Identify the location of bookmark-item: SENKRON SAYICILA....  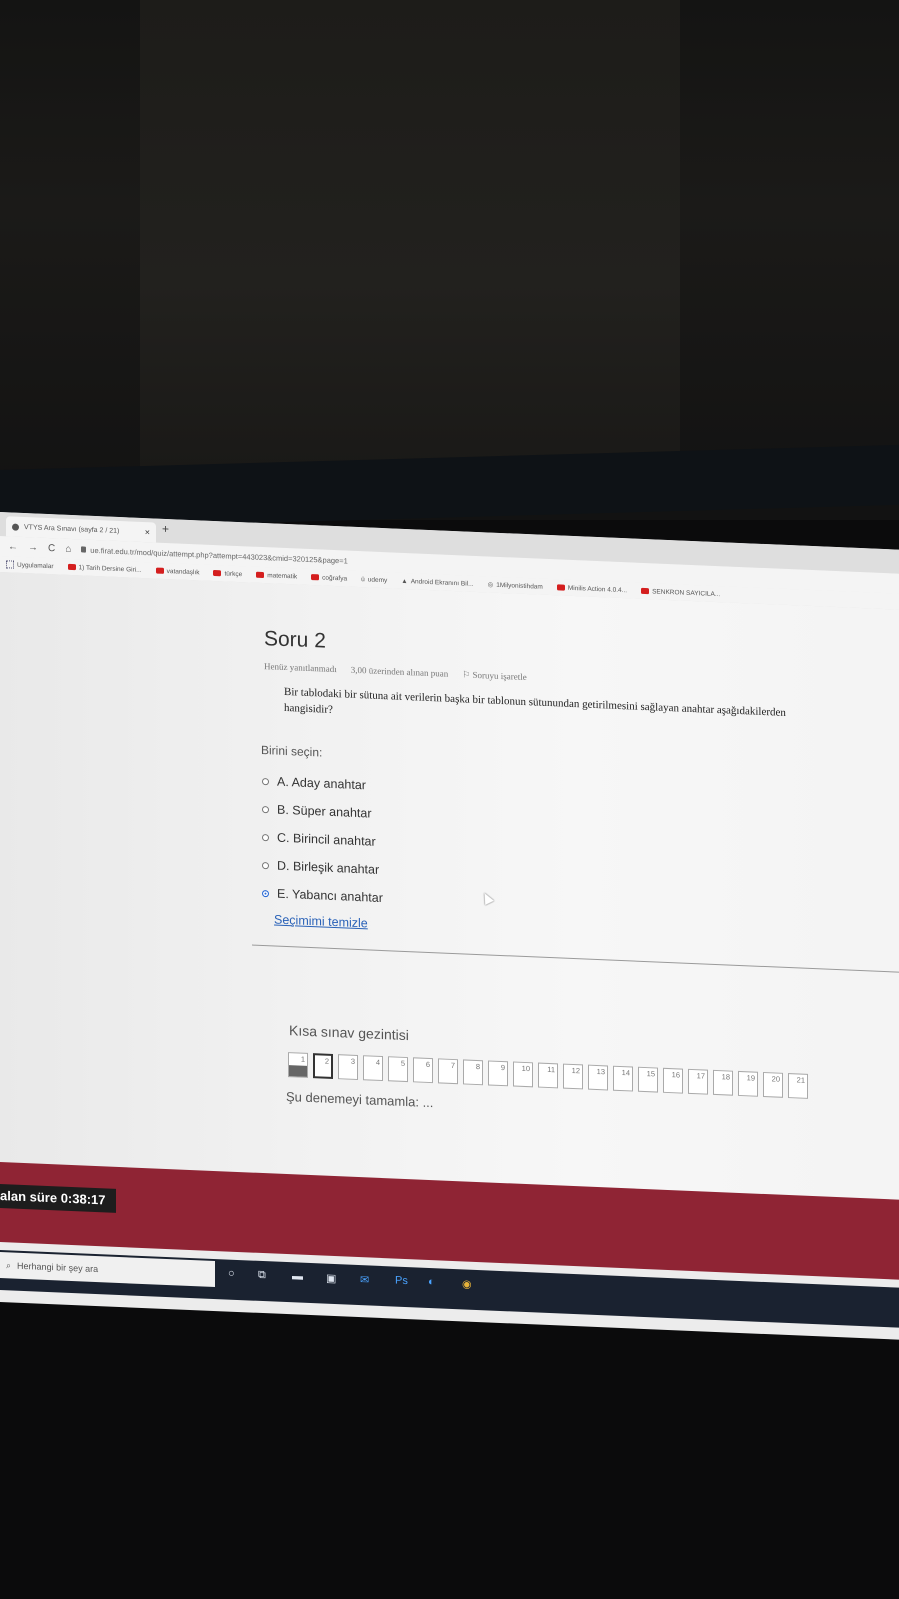
(680, 592).